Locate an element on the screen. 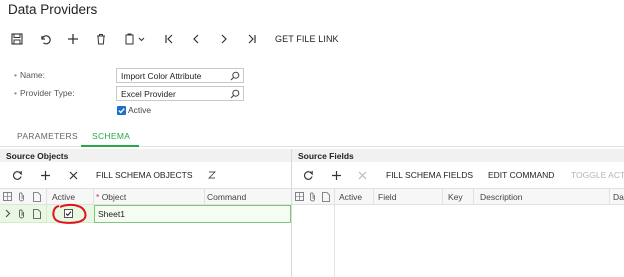  active-checkbox is located at coordinates (121, 110).